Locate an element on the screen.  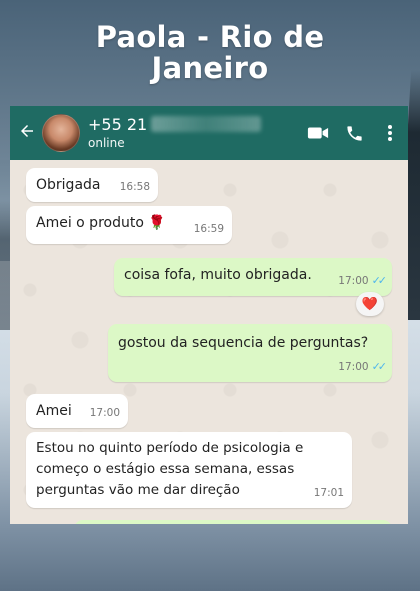
message-text: gostou da sequencia de perguntas? is located at coordinates (243, 343).